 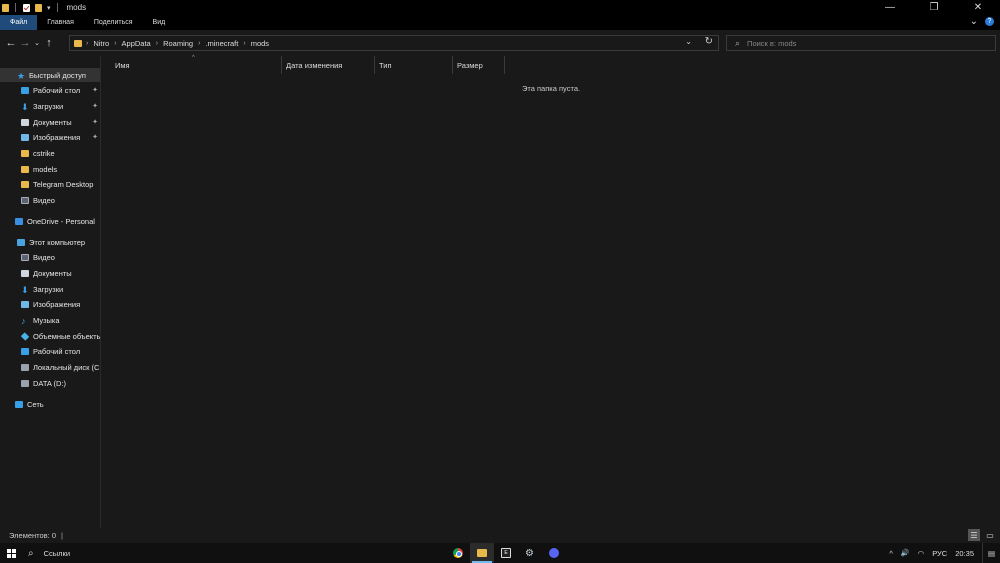 What do you see at coordinates (196, 65) in the screenshot?
I see `column-header-name: Имя` at bounding box center [196, 65].